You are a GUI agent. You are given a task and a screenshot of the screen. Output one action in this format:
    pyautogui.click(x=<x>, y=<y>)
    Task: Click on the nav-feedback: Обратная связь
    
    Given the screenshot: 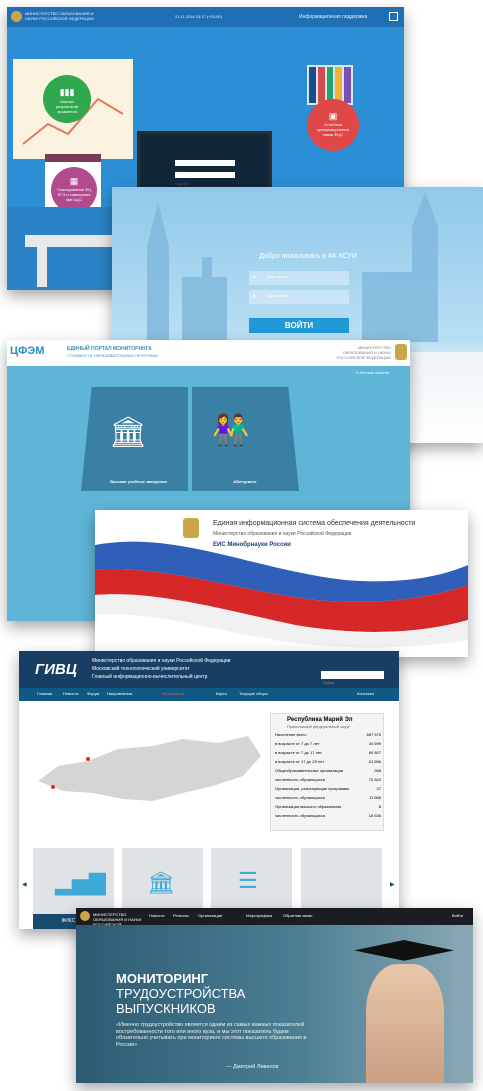 What is the action you would take?
    pyautogui.click(x=297, y=916)
    